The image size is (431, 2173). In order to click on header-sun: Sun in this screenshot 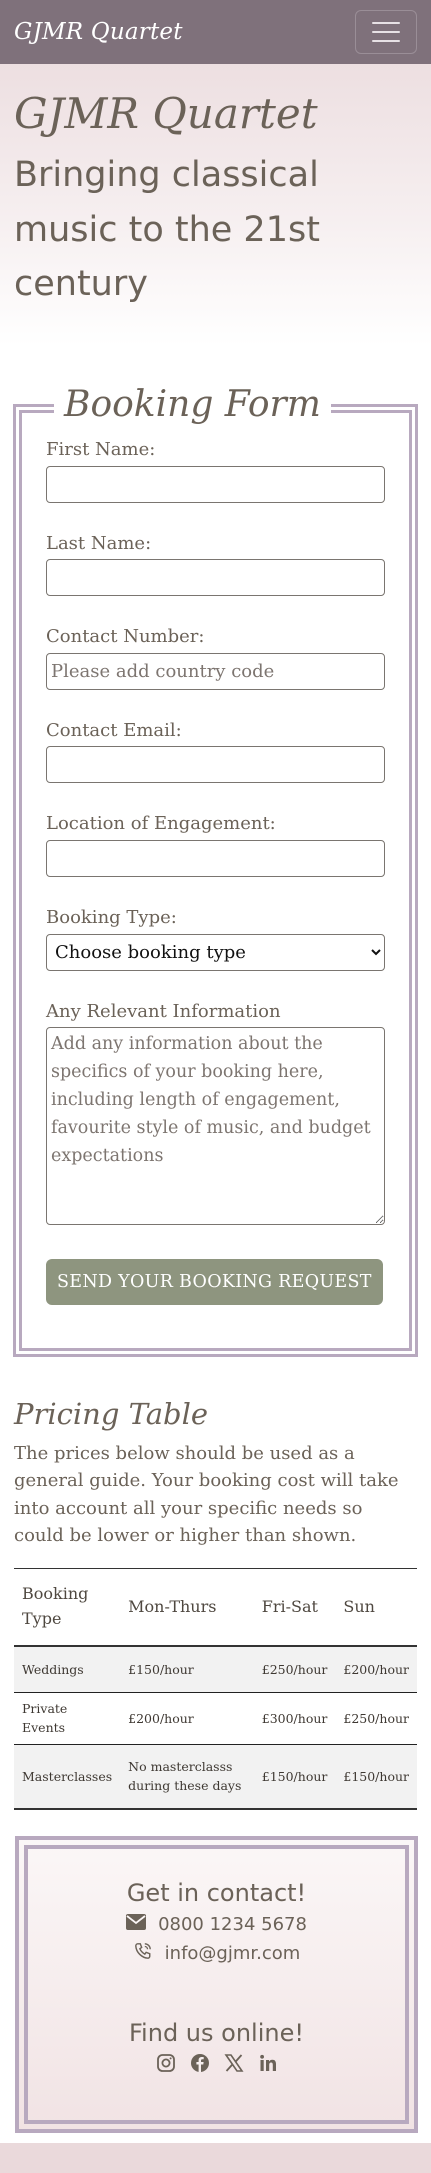, I will do `click(376, 1607)`.